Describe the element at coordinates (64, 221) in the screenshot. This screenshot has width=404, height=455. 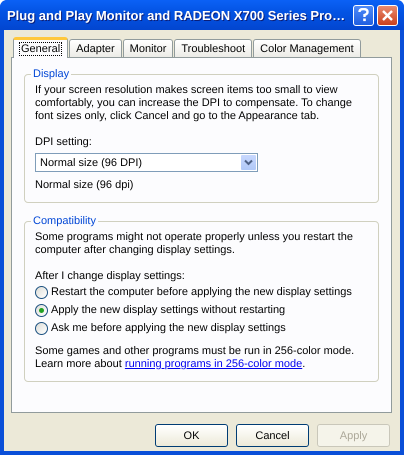
I see `group-title: Compatibility` at that location.